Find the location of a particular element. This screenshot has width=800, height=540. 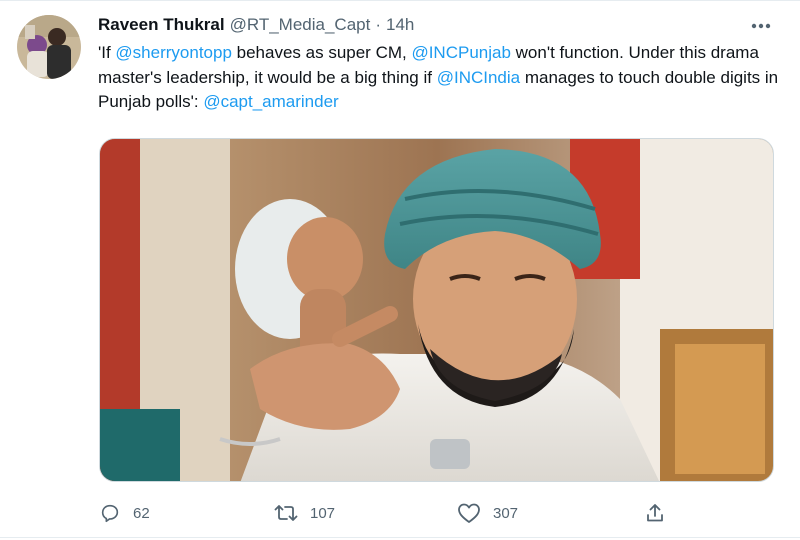

more-horizontal-icon is located at coordinates (761, 25).